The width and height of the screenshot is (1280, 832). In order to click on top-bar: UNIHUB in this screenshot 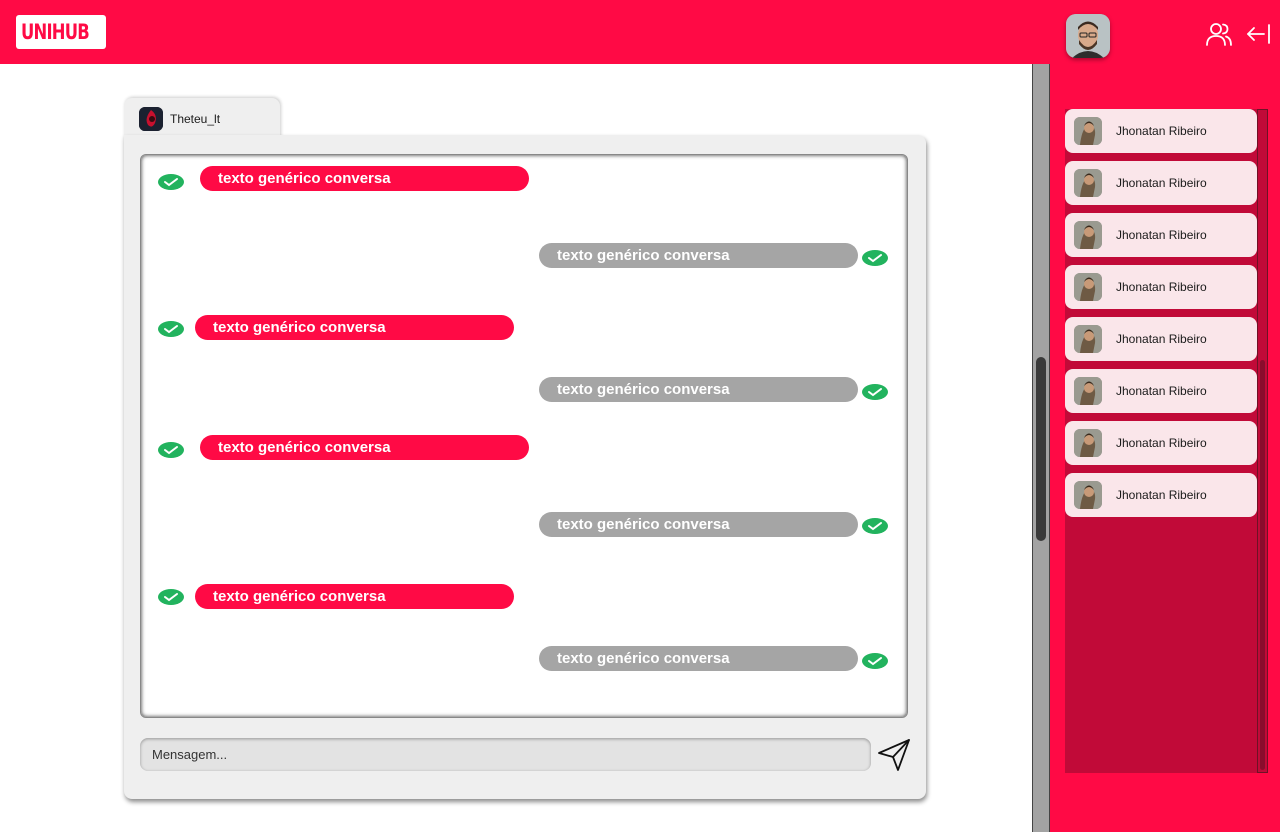, I will do `click(640, 32)`.